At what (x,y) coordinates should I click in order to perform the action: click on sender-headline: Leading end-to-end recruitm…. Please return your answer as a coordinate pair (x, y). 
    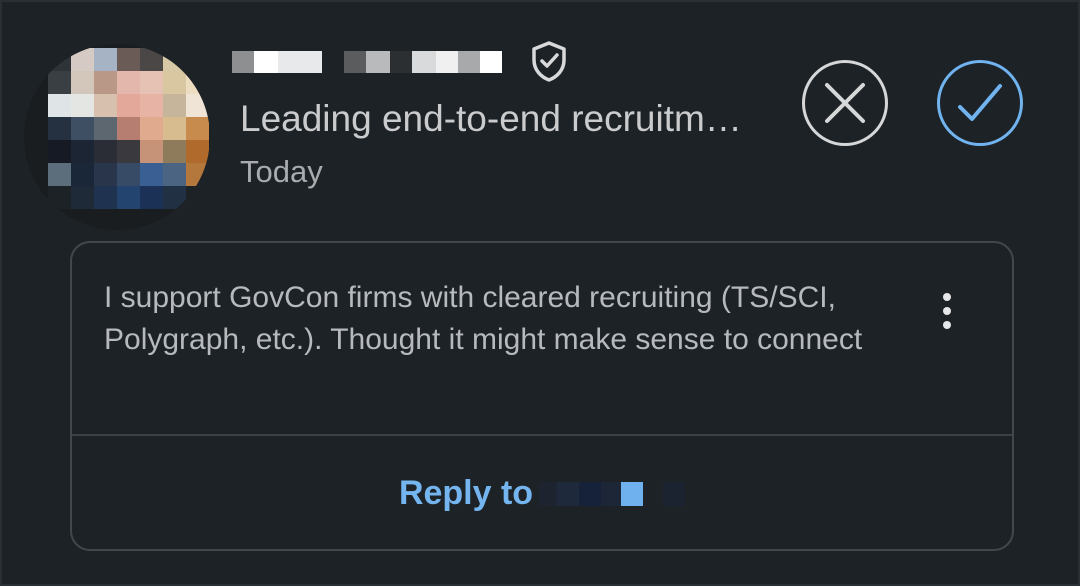
    Looking at the image, I should click on (491, 118).